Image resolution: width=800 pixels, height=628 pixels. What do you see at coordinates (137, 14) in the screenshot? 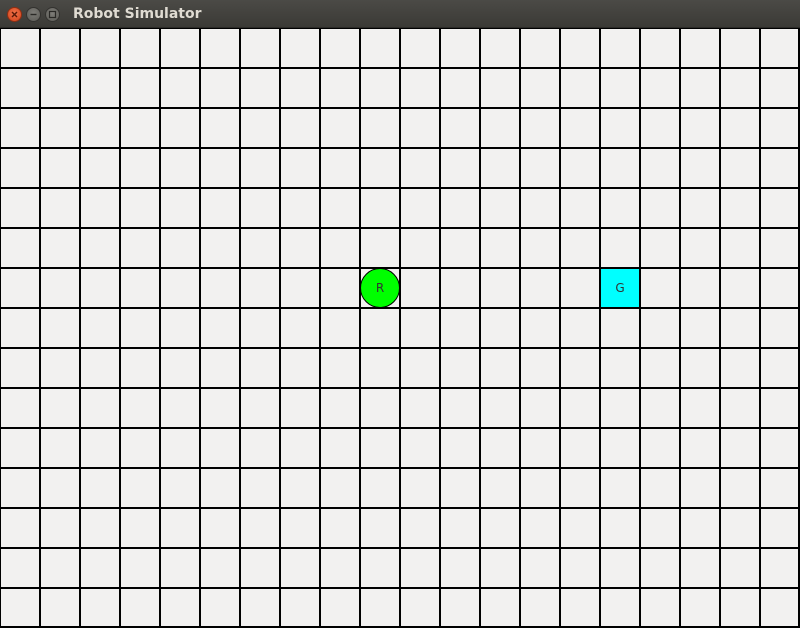
I see `window-title: Robot Simulator` at bounding box center [137, 14].